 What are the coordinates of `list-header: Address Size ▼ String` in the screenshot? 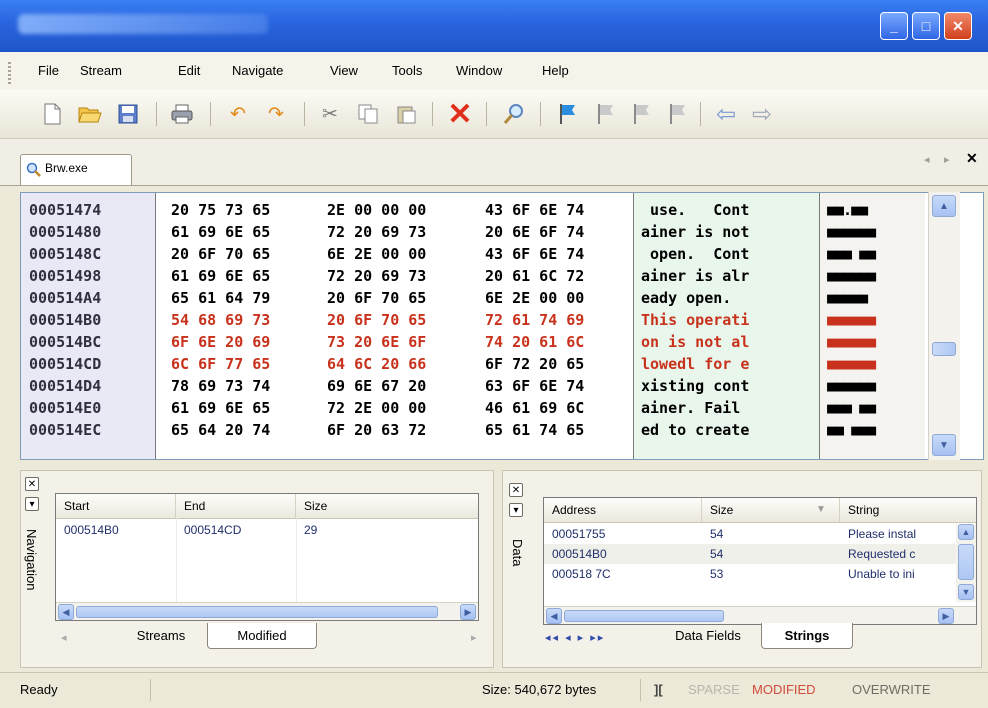 It's located at (760, 510).